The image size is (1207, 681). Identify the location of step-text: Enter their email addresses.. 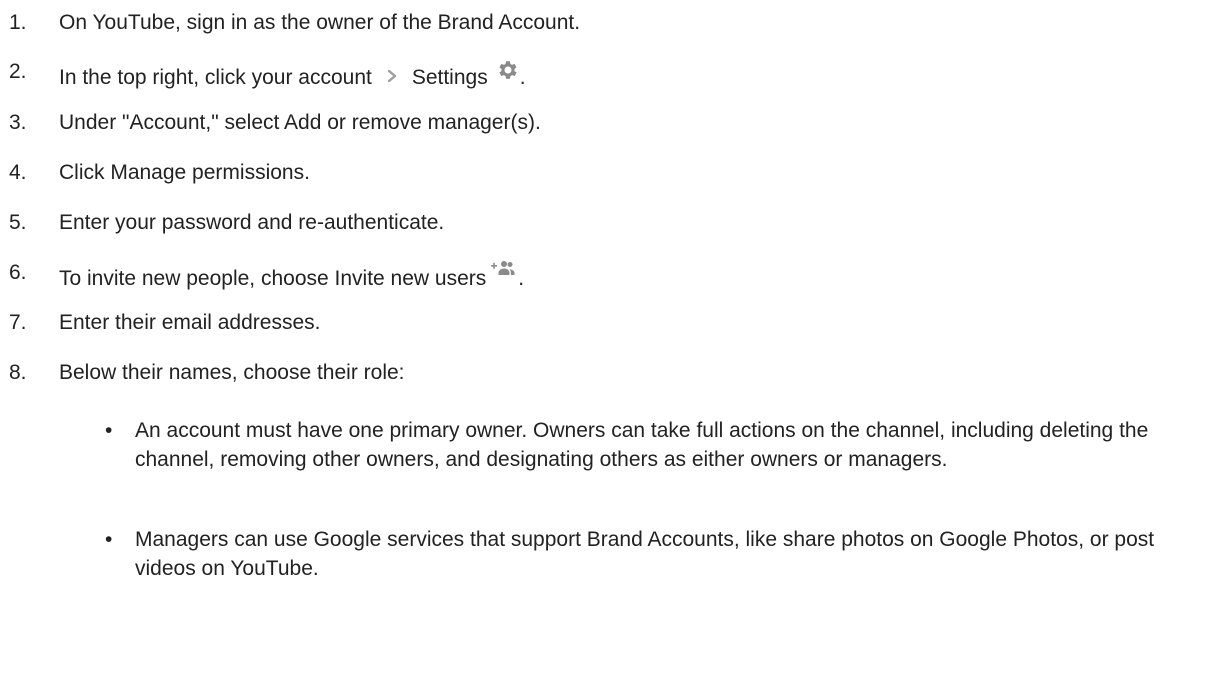
(190, 322).